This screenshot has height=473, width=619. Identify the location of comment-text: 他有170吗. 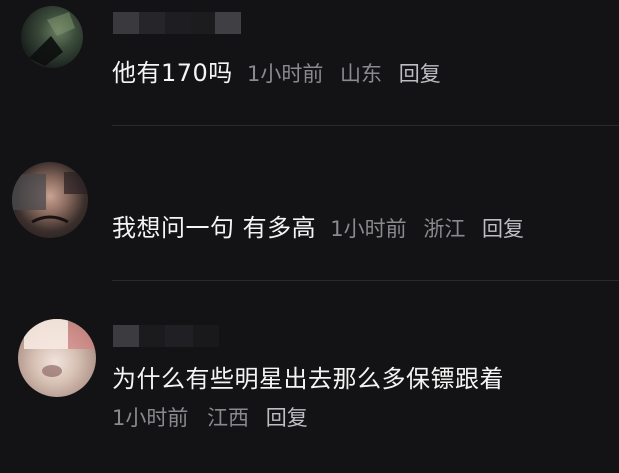
(172, 73).